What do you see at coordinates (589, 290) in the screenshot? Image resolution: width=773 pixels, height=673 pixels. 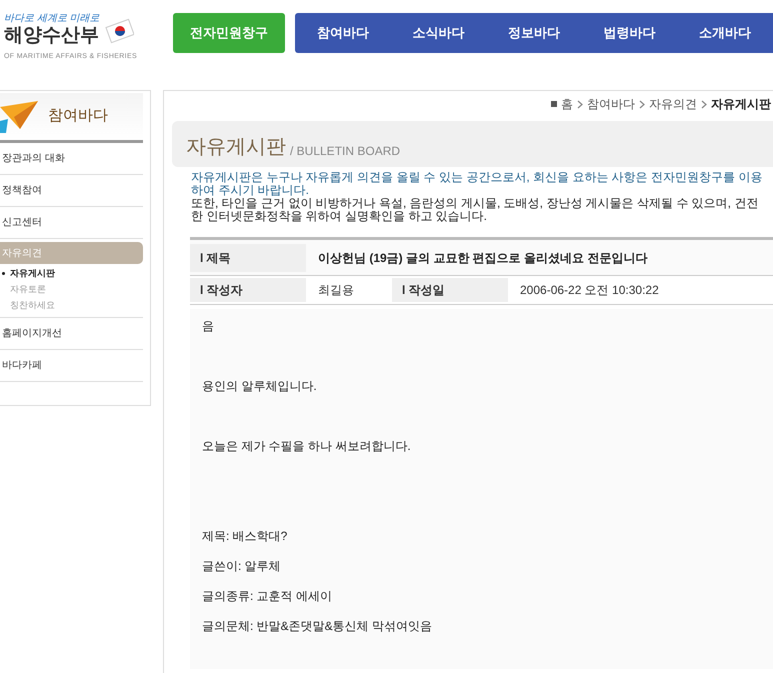 I see `post-date: 2006-06-22 오전 10:30:22` at bounding box center [589, 290].